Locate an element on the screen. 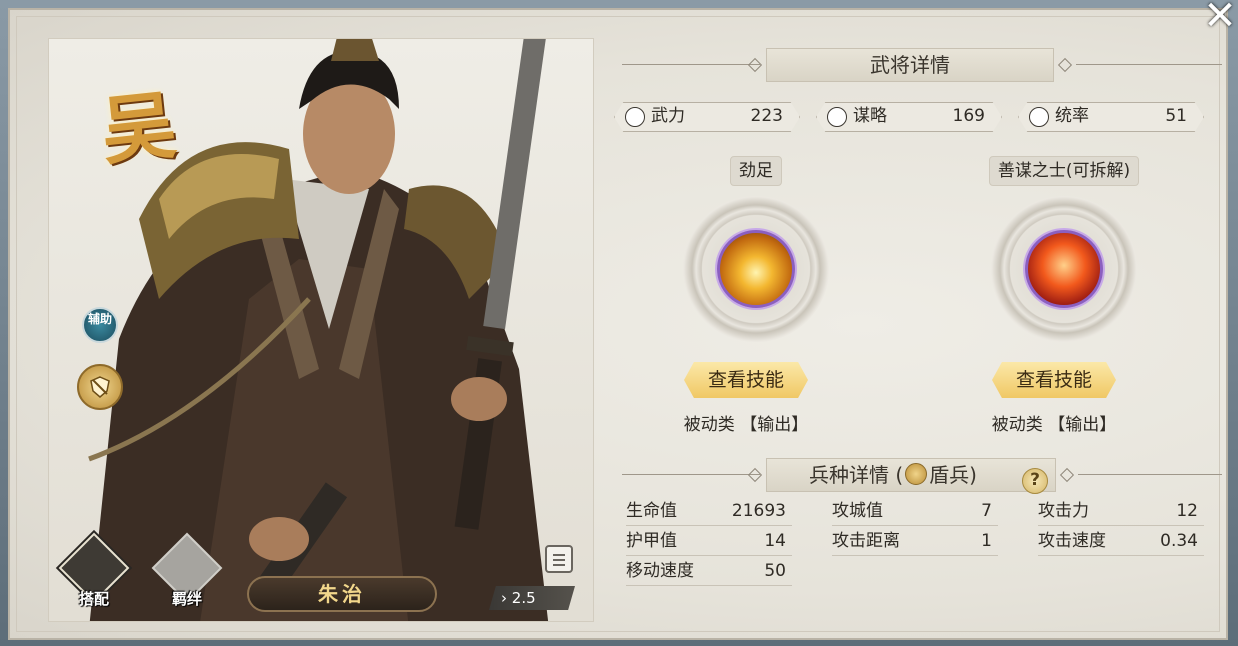  help-icon: ? is located at coordinates (1035, 481).